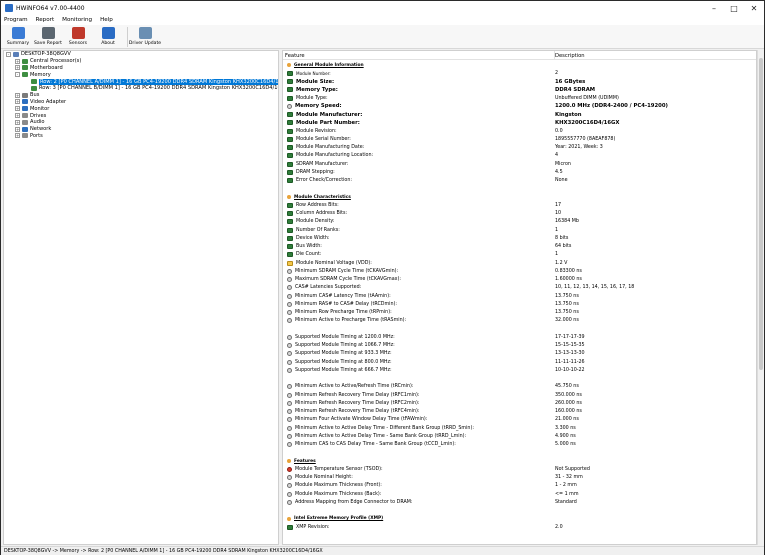 The image size is (765, 555). What do you see at coordinates (519, 164) in the screenshot?
I see `detail-row: SDRAM Manufacturer: Micron` at bounding box center [519, 164].